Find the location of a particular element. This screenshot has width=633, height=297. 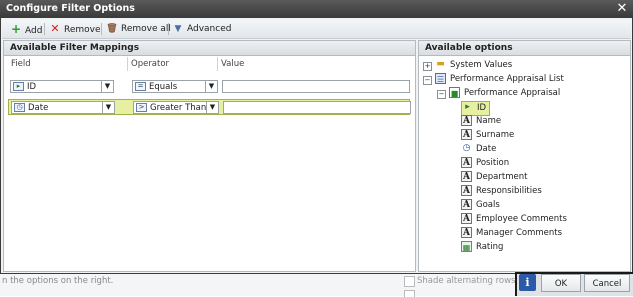

filter-mapping-row: ▸ ID ▼ = Equals ▼ is located at coordinates (209, 86).